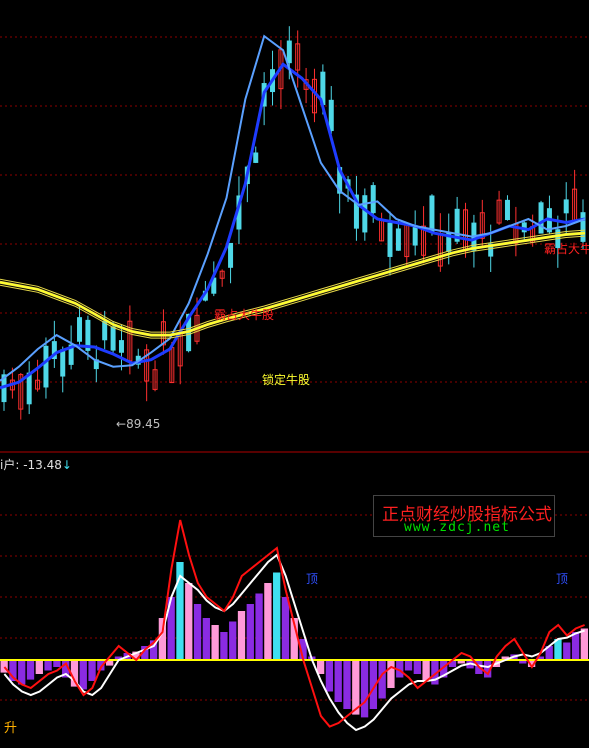 The width and height of the screenshot is (589, 748). I want to click on low-price-arrow: ←, so click(121, 424).